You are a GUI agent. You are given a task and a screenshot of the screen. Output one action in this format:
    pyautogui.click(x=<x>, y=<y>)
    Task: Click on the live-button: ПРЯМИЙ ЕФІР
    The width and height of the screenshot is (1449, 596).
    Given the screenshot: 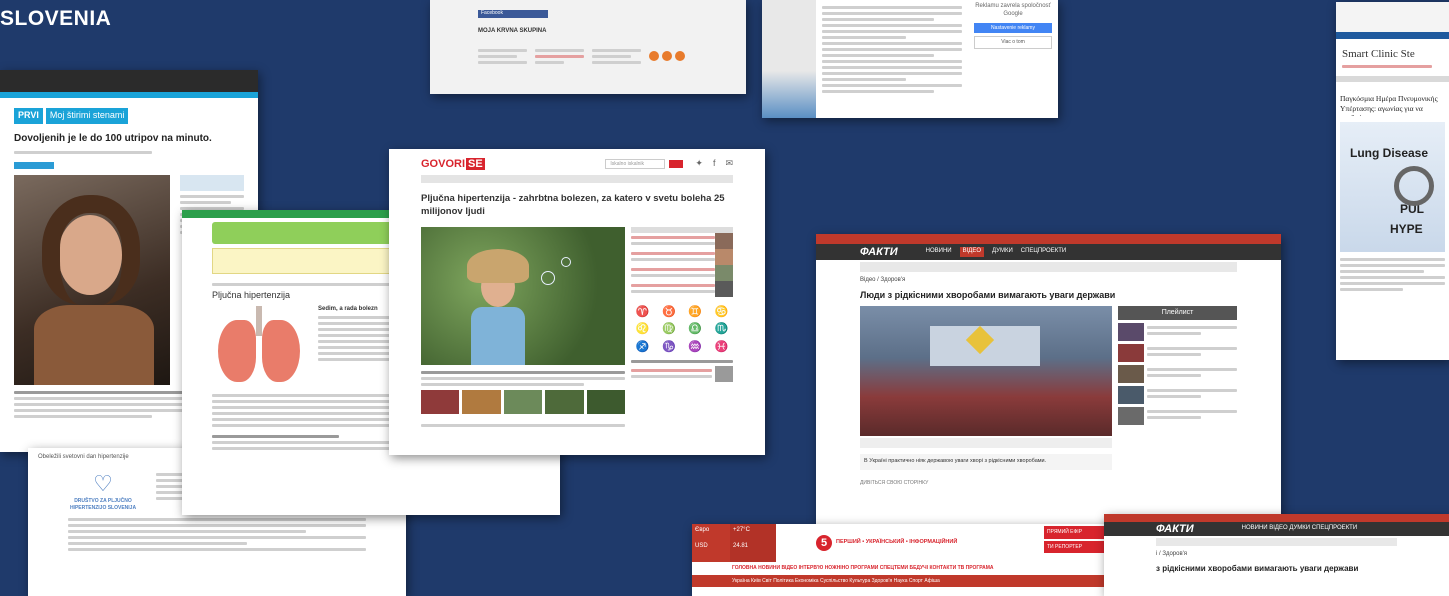 What is the action you would take?
    pyautogui.click(x=1077, y=532)
    